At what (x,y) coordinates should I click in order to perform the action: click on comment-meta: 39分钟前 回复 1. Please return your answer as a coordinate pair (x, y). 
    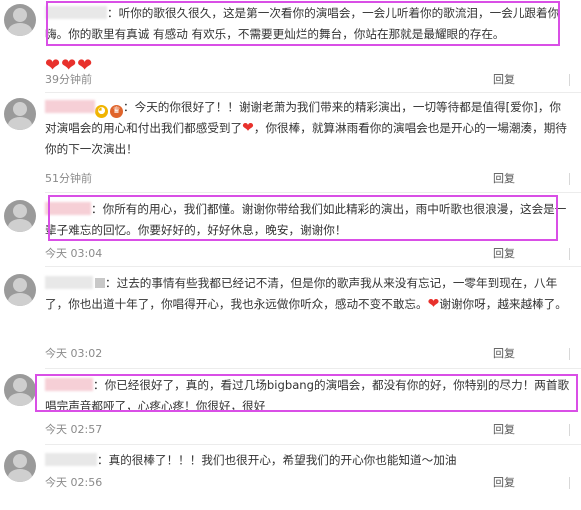
    Looking at the image, I should click on (313, 80).